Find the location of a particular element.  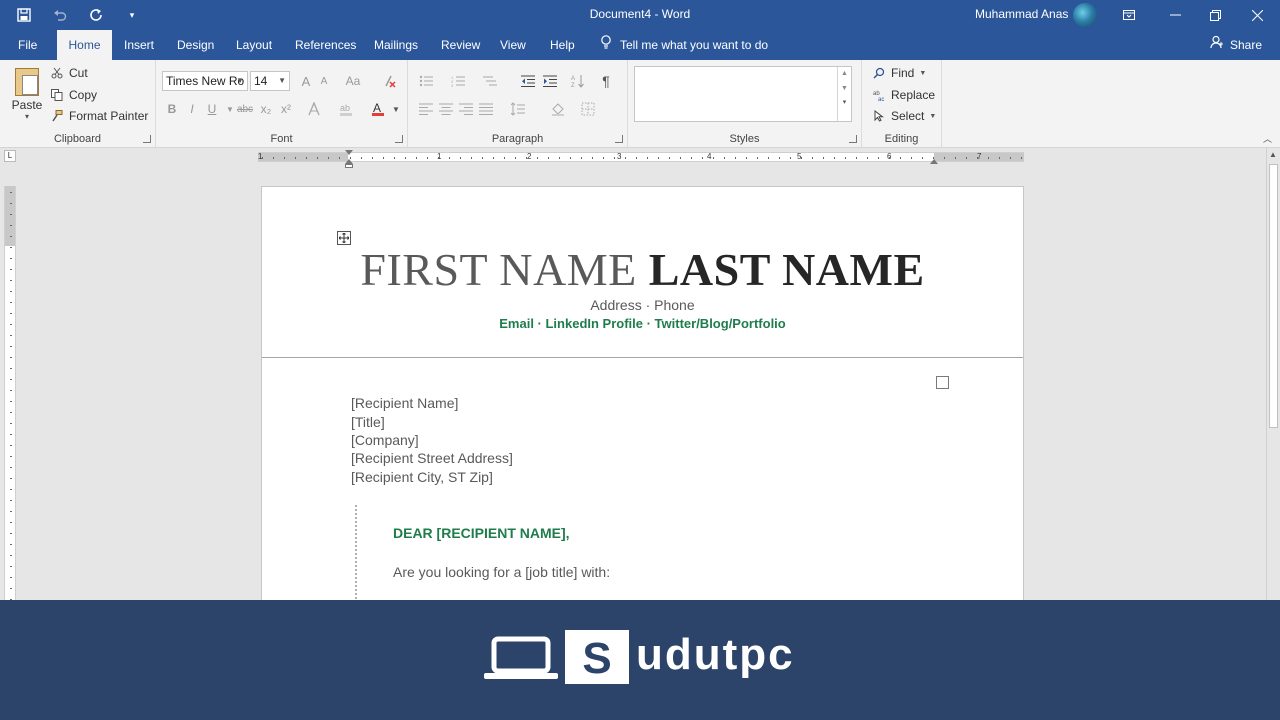

sort-icon: AZ is located at coordinates (578, 81).